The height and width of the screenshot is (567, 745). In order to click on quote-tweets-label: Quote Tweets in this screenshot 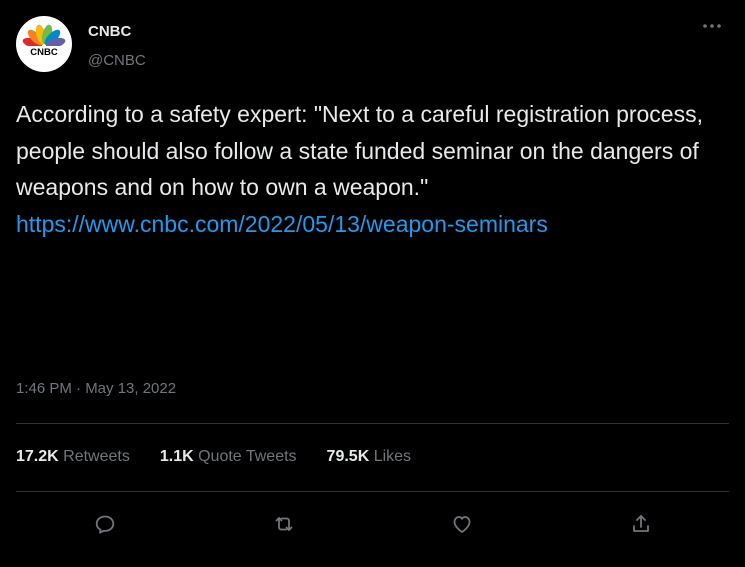, I will do `click(247, 456)`.